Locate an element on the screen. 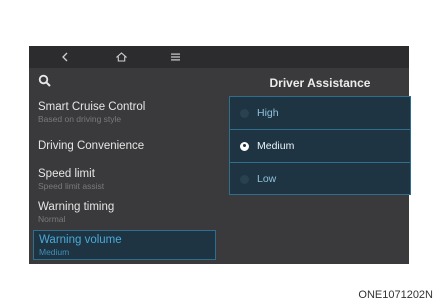 The image size is (439, 307). menu-item-driving-convenience: Driving Convenience is located at coordinates (128, 146).